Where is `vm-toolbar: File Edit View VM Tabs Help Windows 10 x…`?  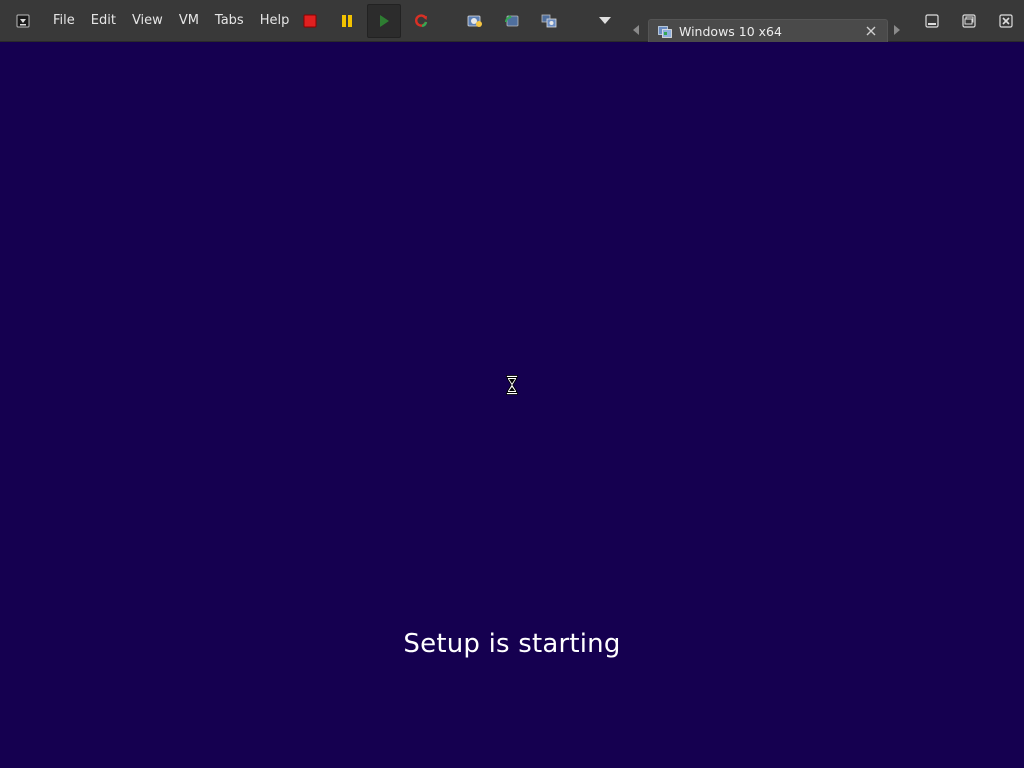 vm-toolbar: File Edit View VM Tabs Help Windows 10 x… is located at coordinates (512, 21).